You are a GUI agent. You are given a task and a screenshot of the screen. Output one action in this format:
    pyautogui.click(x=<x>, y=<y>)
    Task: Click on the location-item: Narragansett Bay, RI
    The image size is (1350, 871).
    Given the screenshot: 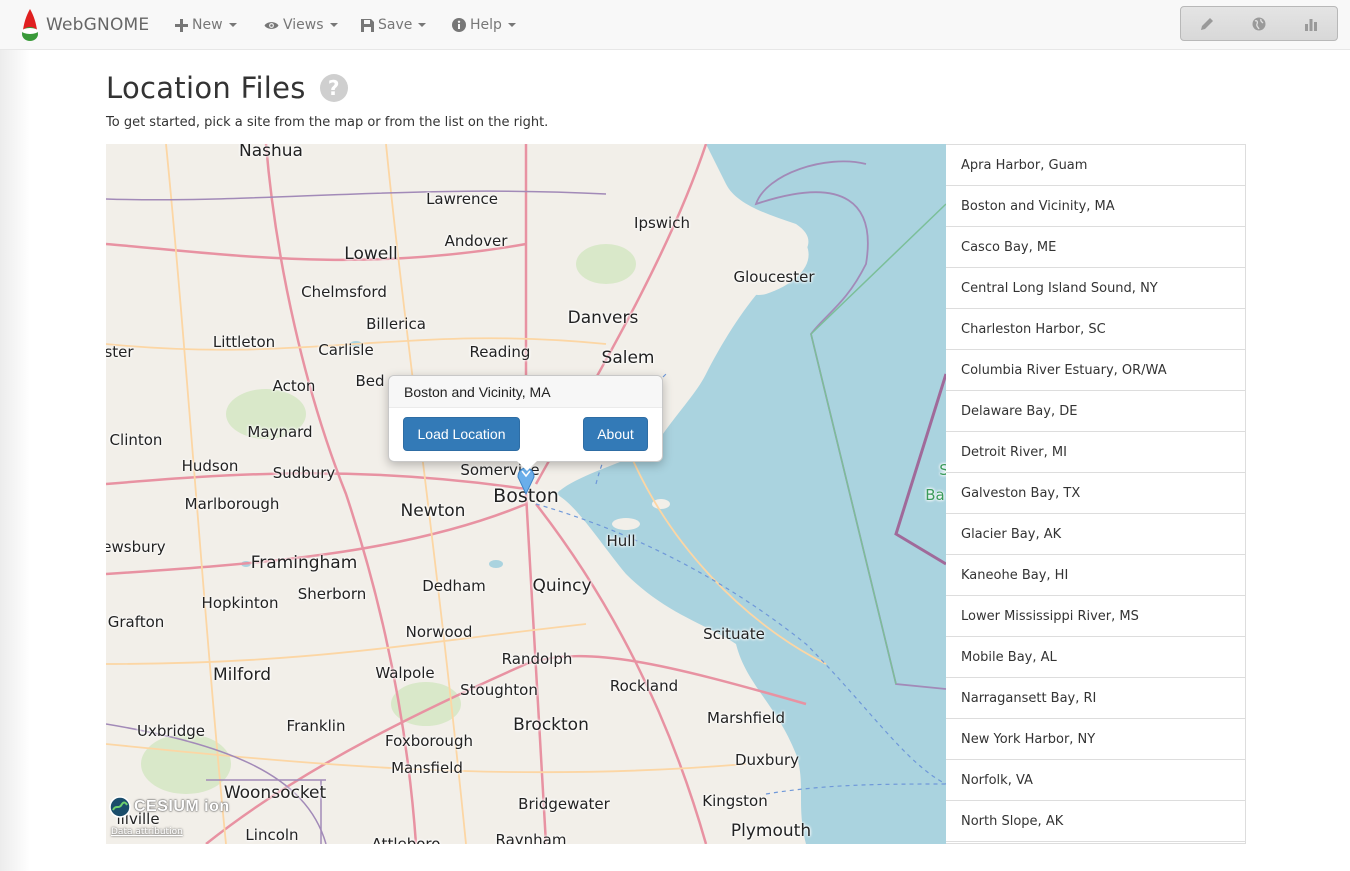 What is the action you would take?
    pyautogui.click(x=1095, y=698)
    